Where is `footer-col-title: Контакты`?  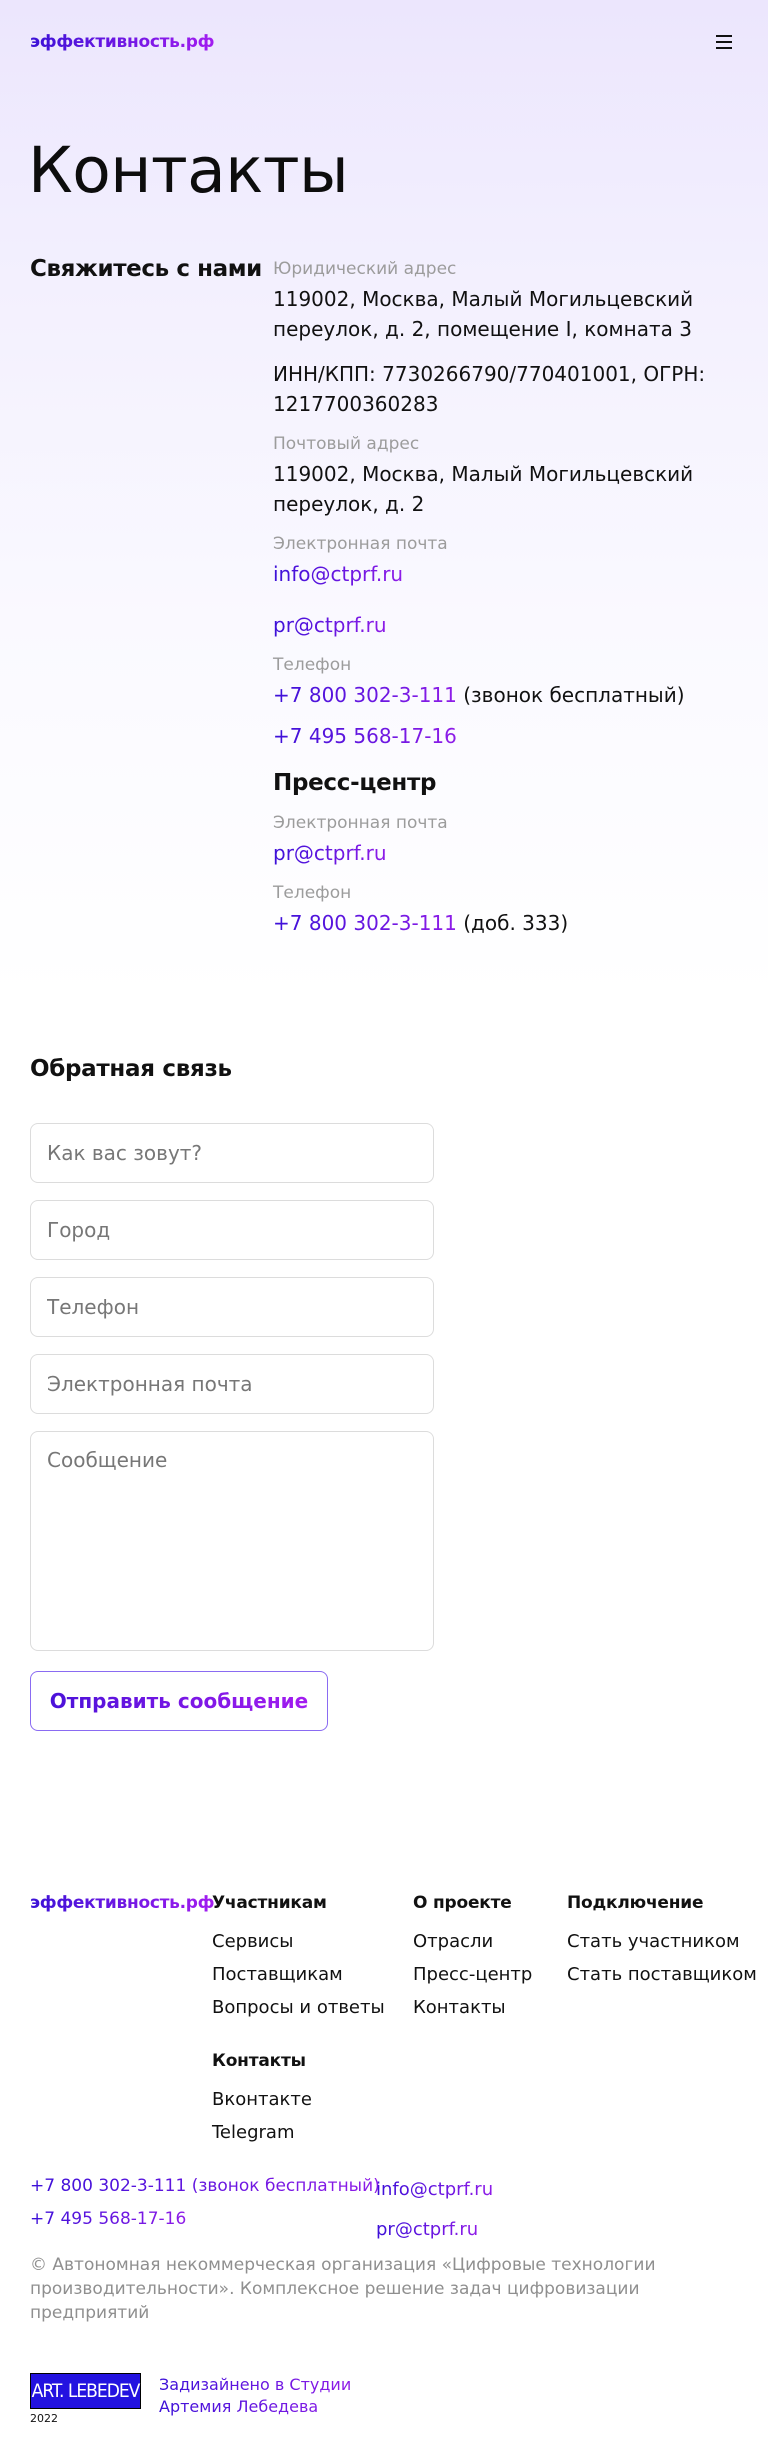 footer-col-title: Контакты is located at coordinates (259, 2061).